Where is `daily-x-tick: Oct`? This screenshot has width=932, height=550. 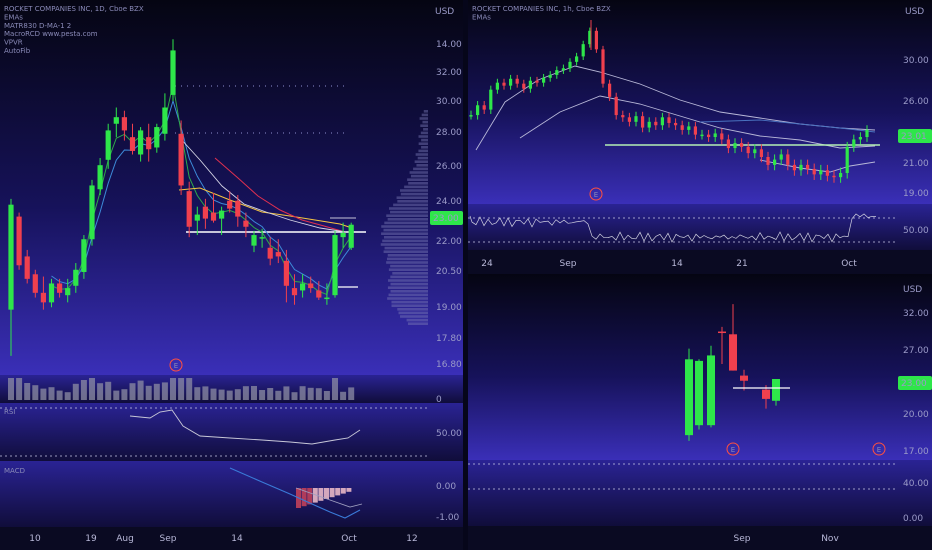
daily-x-tick: Oct is located at coordinates (349, 539).